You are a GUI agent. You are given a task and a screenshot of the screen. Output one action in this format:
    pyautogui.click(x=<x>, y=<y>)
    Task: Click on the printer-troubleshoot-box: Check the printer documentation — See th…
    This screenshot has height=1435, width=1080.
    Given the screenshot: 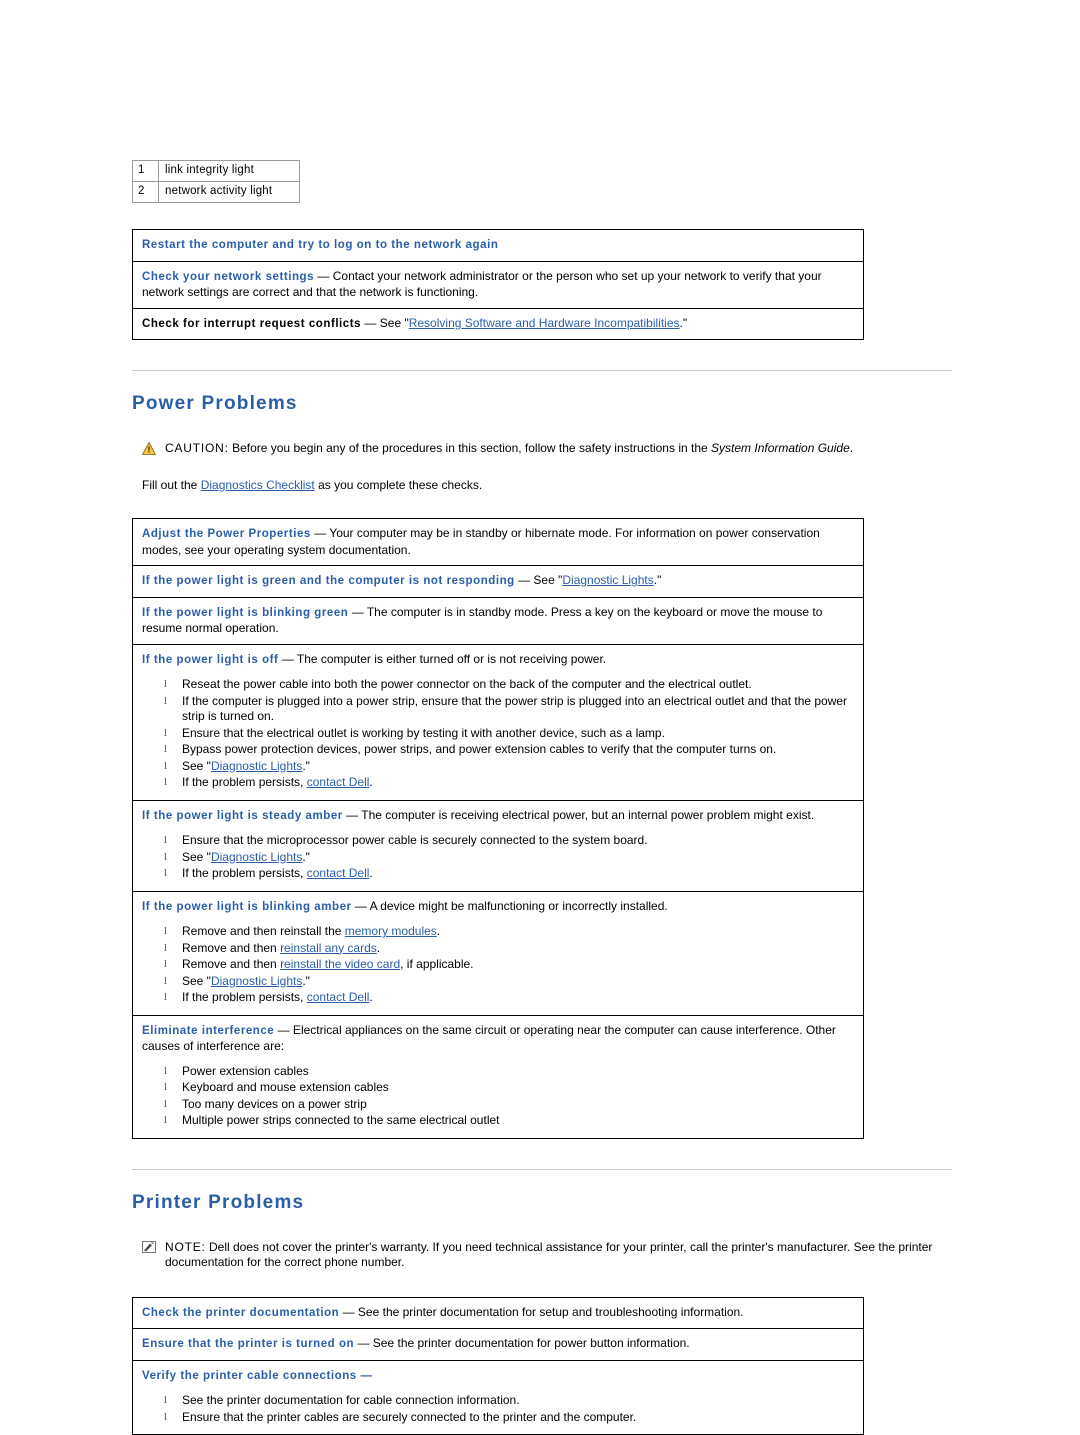 What is the action you would take?
    pyautogui.click(x=498, y=1366)
    